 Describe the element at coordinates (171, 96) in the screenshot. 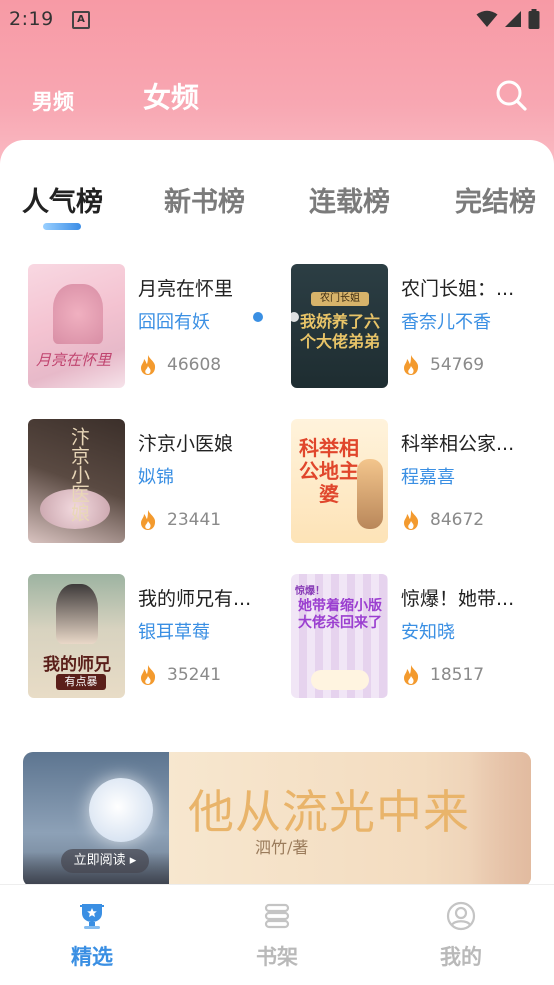

I see `tab-female: 女频` at that location.